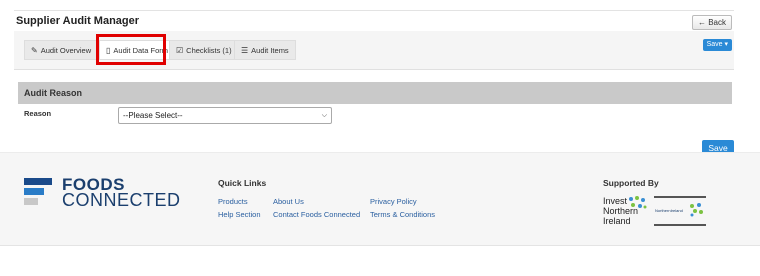  I want to click on tab-audit-items: ☰ Audit Items, so click(265, 50).